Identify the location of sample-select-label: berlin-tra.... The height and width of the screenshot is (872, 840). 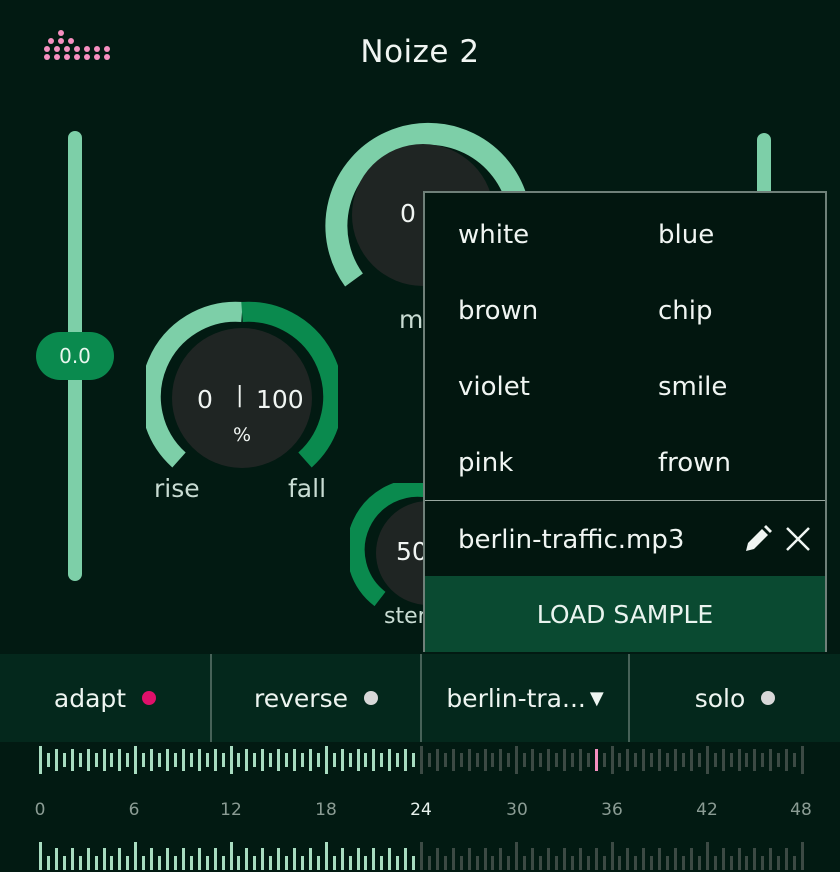
(516, 698).